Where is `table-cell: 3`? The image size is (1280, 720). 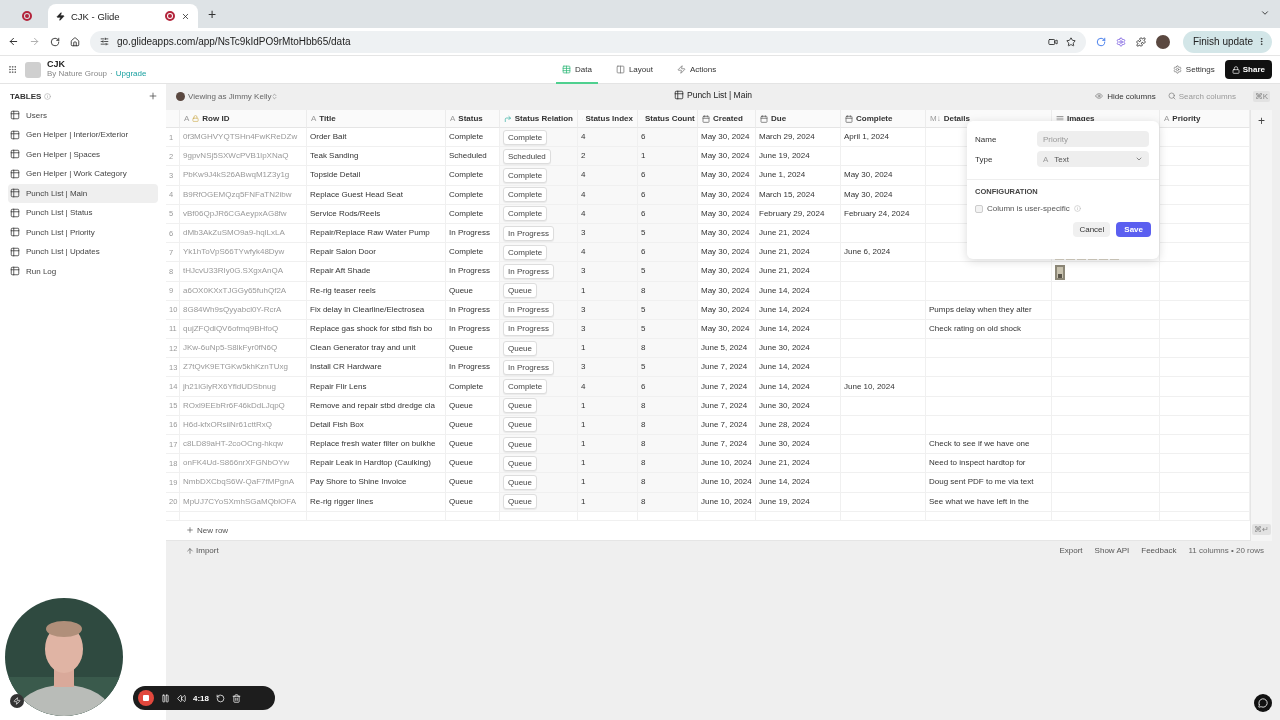
table-cell: 3 is located at coordinates (608, 329).